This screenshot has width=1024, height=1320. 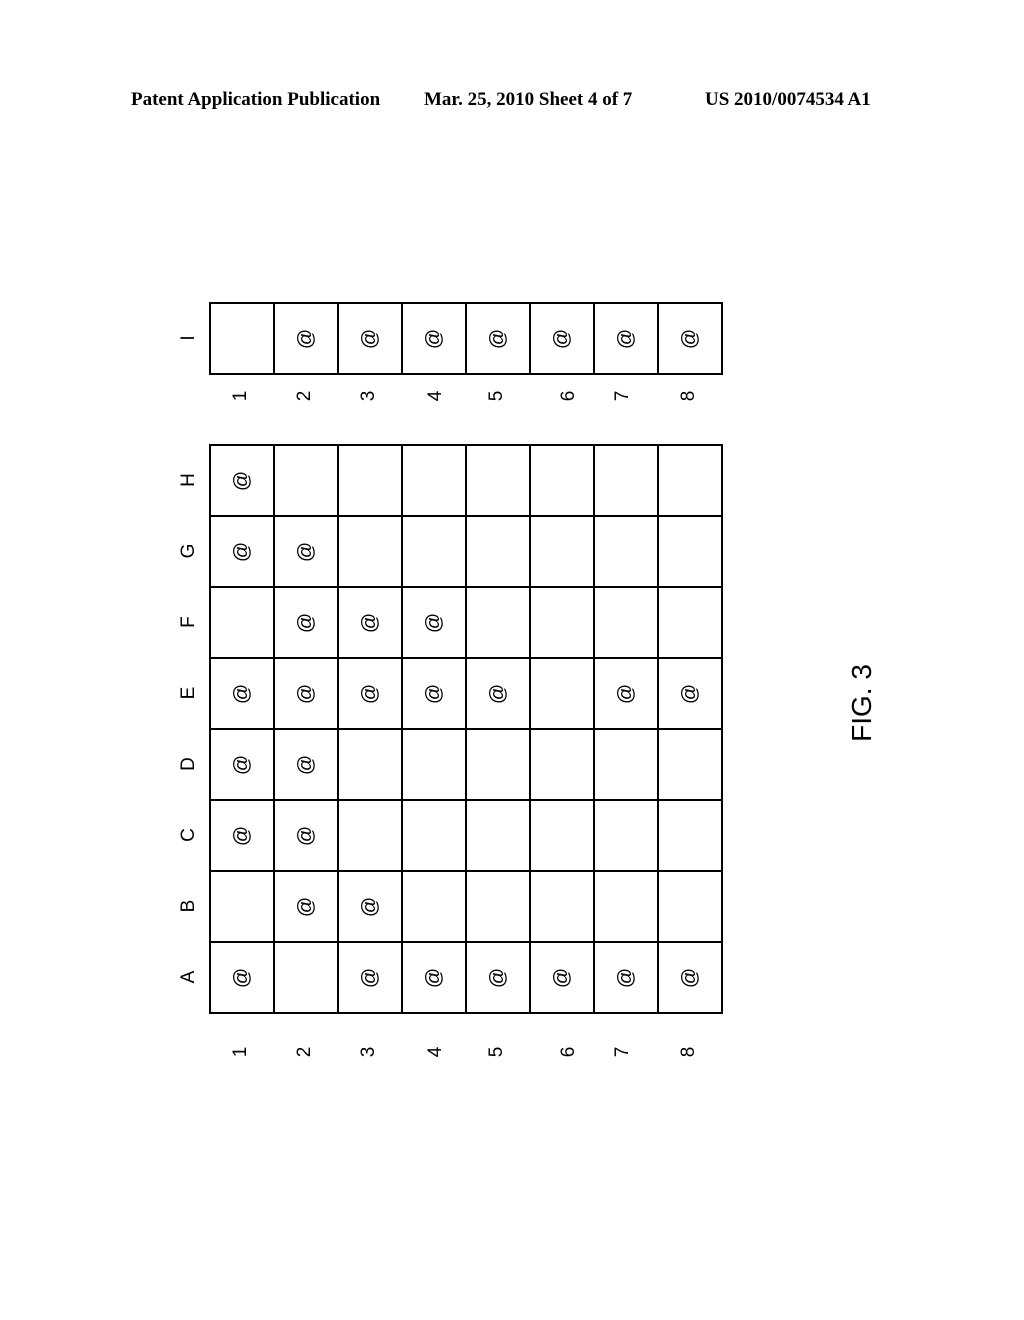 What do you see at coordinates (188, 337) in the screenshot?
I see `row-label-i: I` at bounding box center [188, 337].